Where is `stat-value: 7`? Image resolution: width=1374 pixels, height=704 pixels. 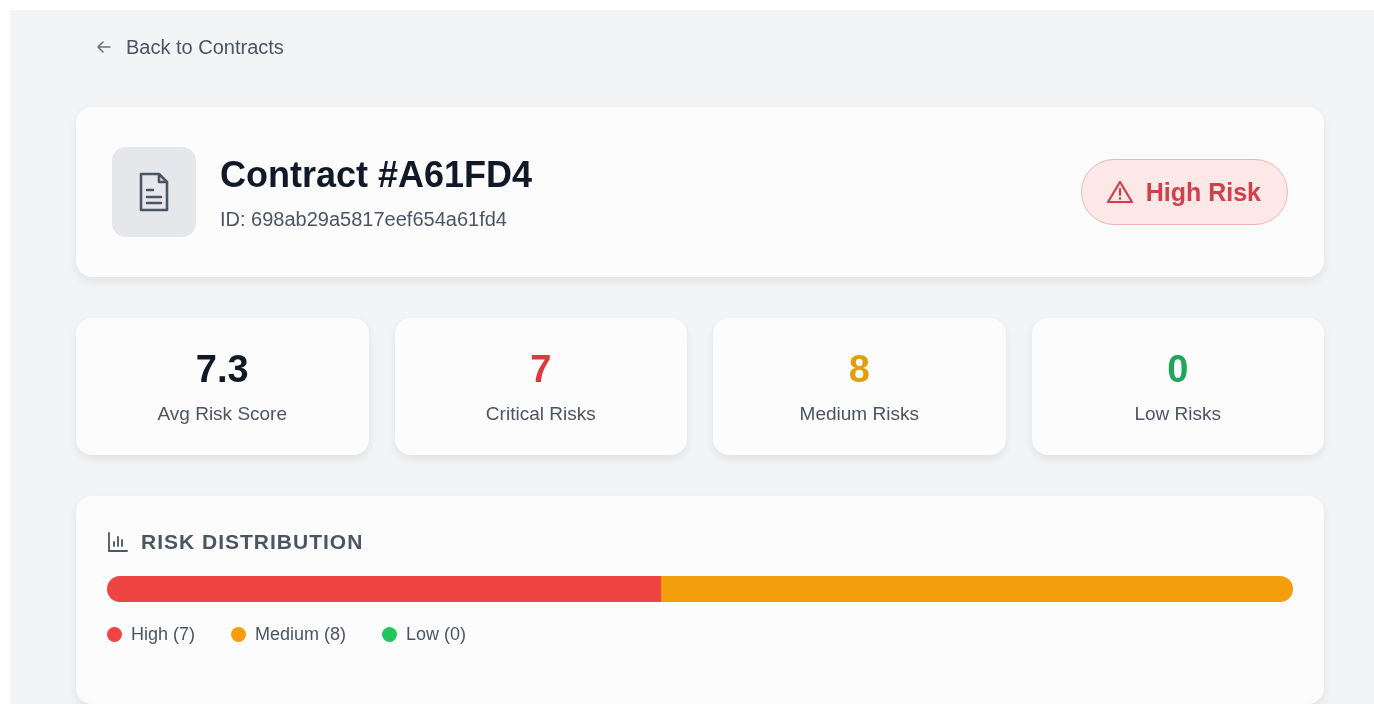 stat-value: 7 is located at coordinates (541, 369).